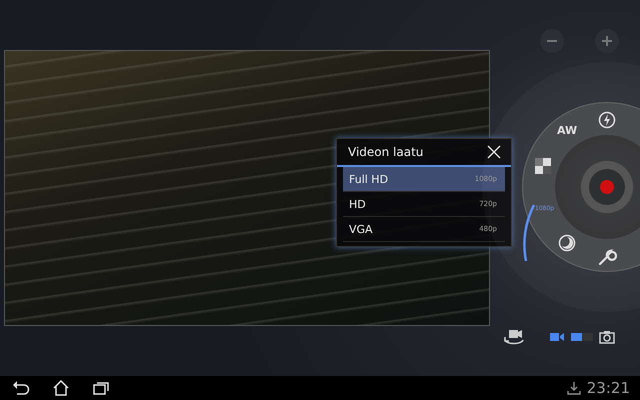 This screenshot has height=400, width=640. What do you see at coordinates (552, 41) in the screenshot?
I see `zoom-out-button` at bounding box center [552, 41].